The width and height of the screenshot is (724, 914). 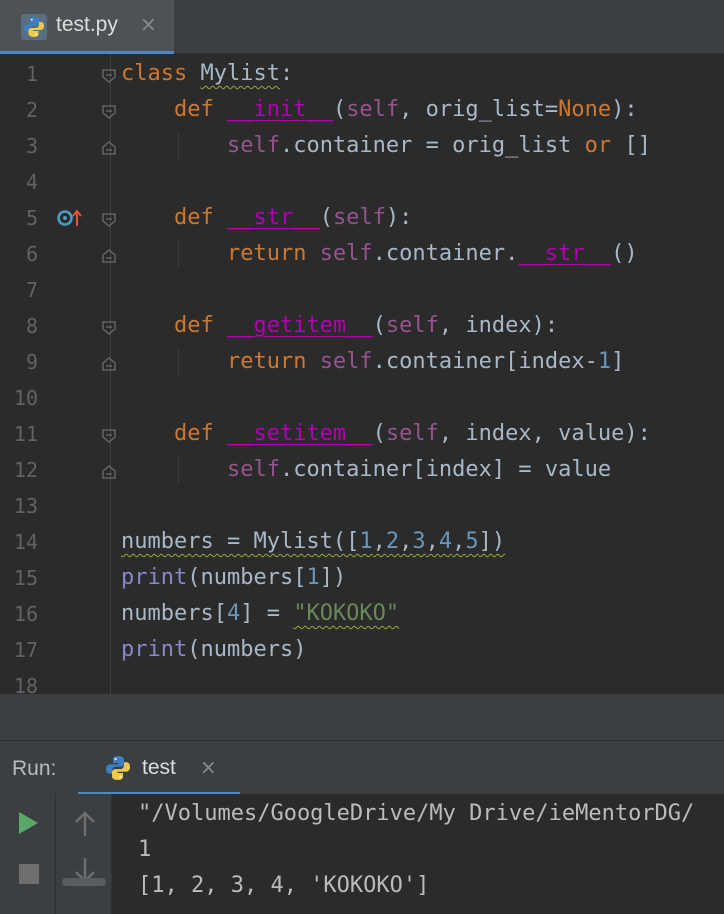 I want to click on line-number: 8, so click(x=31, y=326).